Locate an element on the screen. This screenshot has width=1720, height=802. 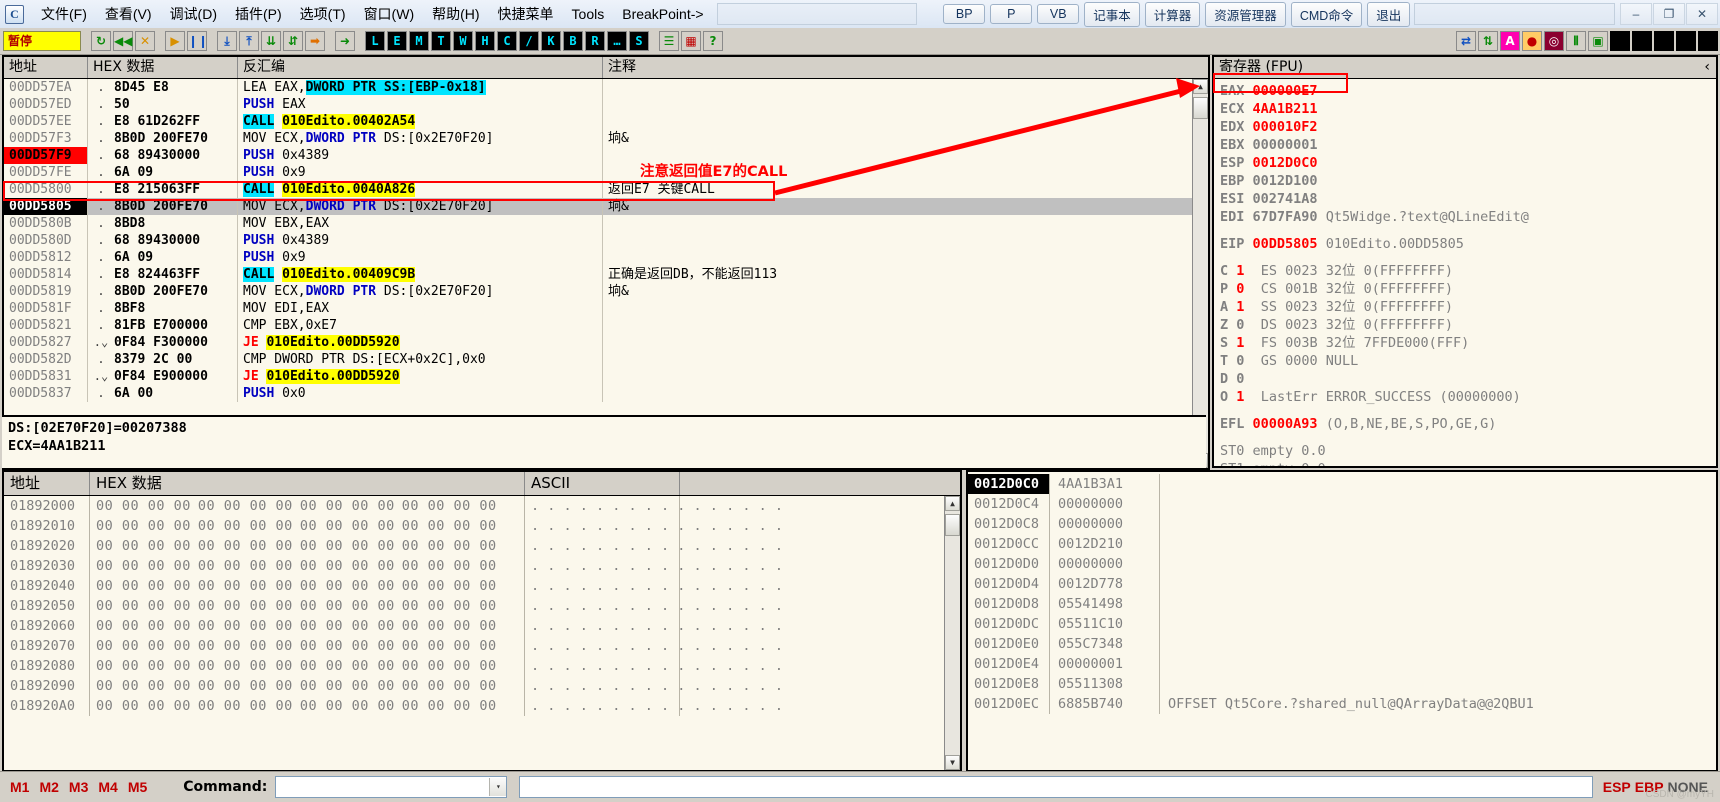
disassembly-row: 00DD57F9. 68 89430000 PUSH 0x4389 is located at coordinates (606, 155).